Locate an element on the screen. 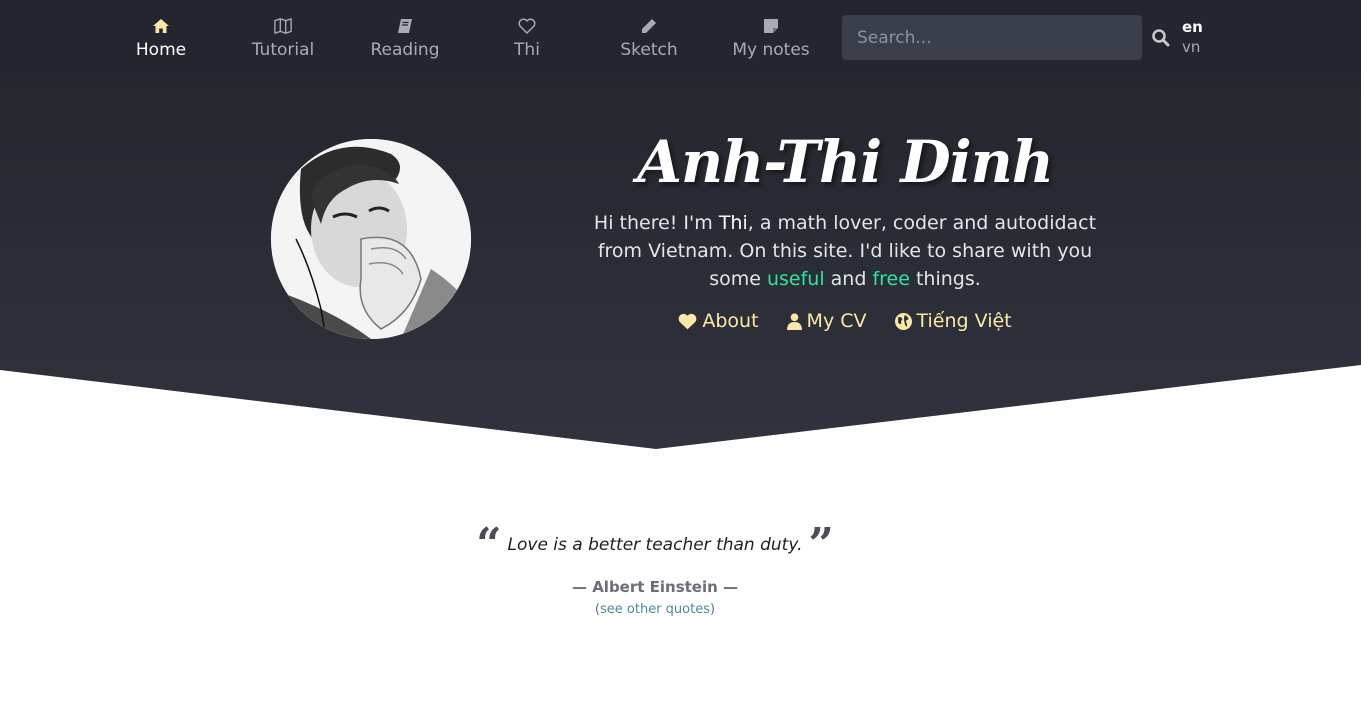 The height and width of the screenshot is (713, 1361). user-icon is located at coordinates (794, 321).